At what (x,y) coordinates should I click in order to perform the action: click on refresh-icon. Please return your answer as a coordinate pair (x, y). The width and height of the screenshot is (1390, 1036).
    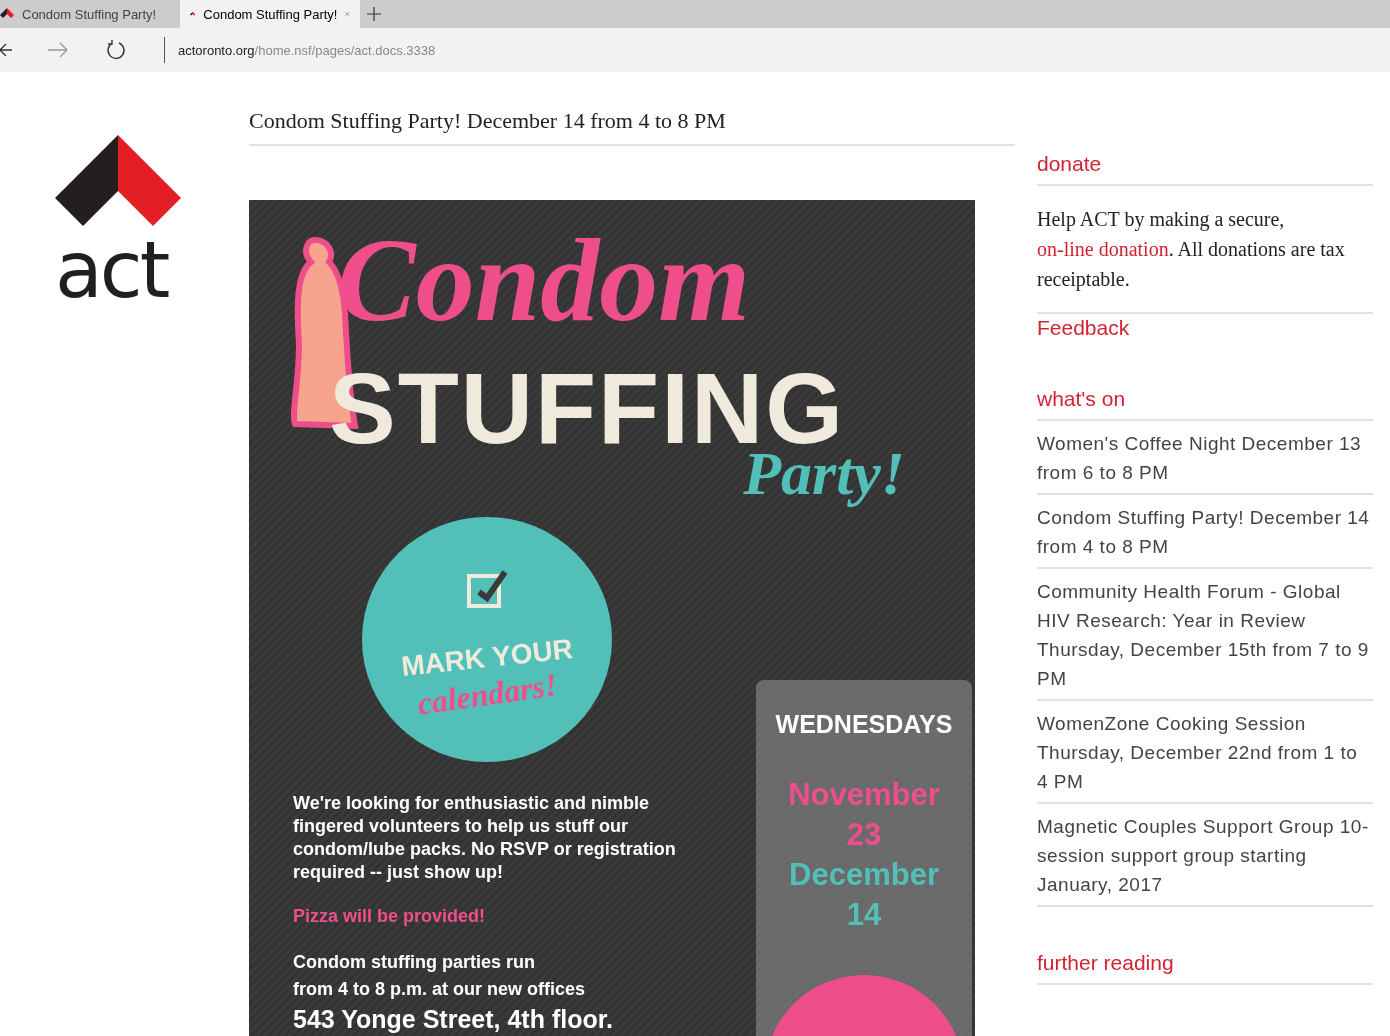
    Looking at the image, I should click on (116, 50).